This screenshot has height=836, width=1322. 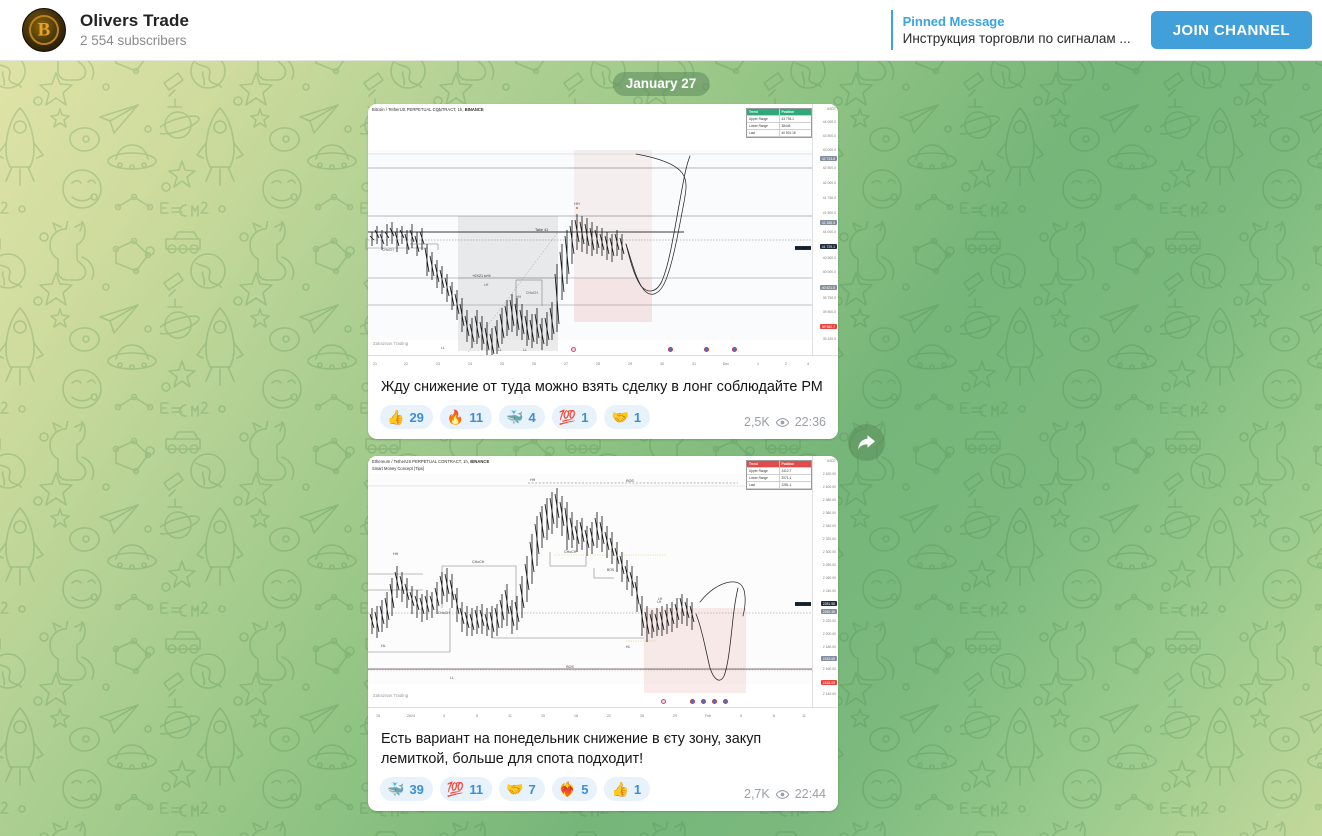 What do you see at coordinates (757, 422) in the screenshot?
I see `view-count: 2,5K` at bounding box center [757, 422].